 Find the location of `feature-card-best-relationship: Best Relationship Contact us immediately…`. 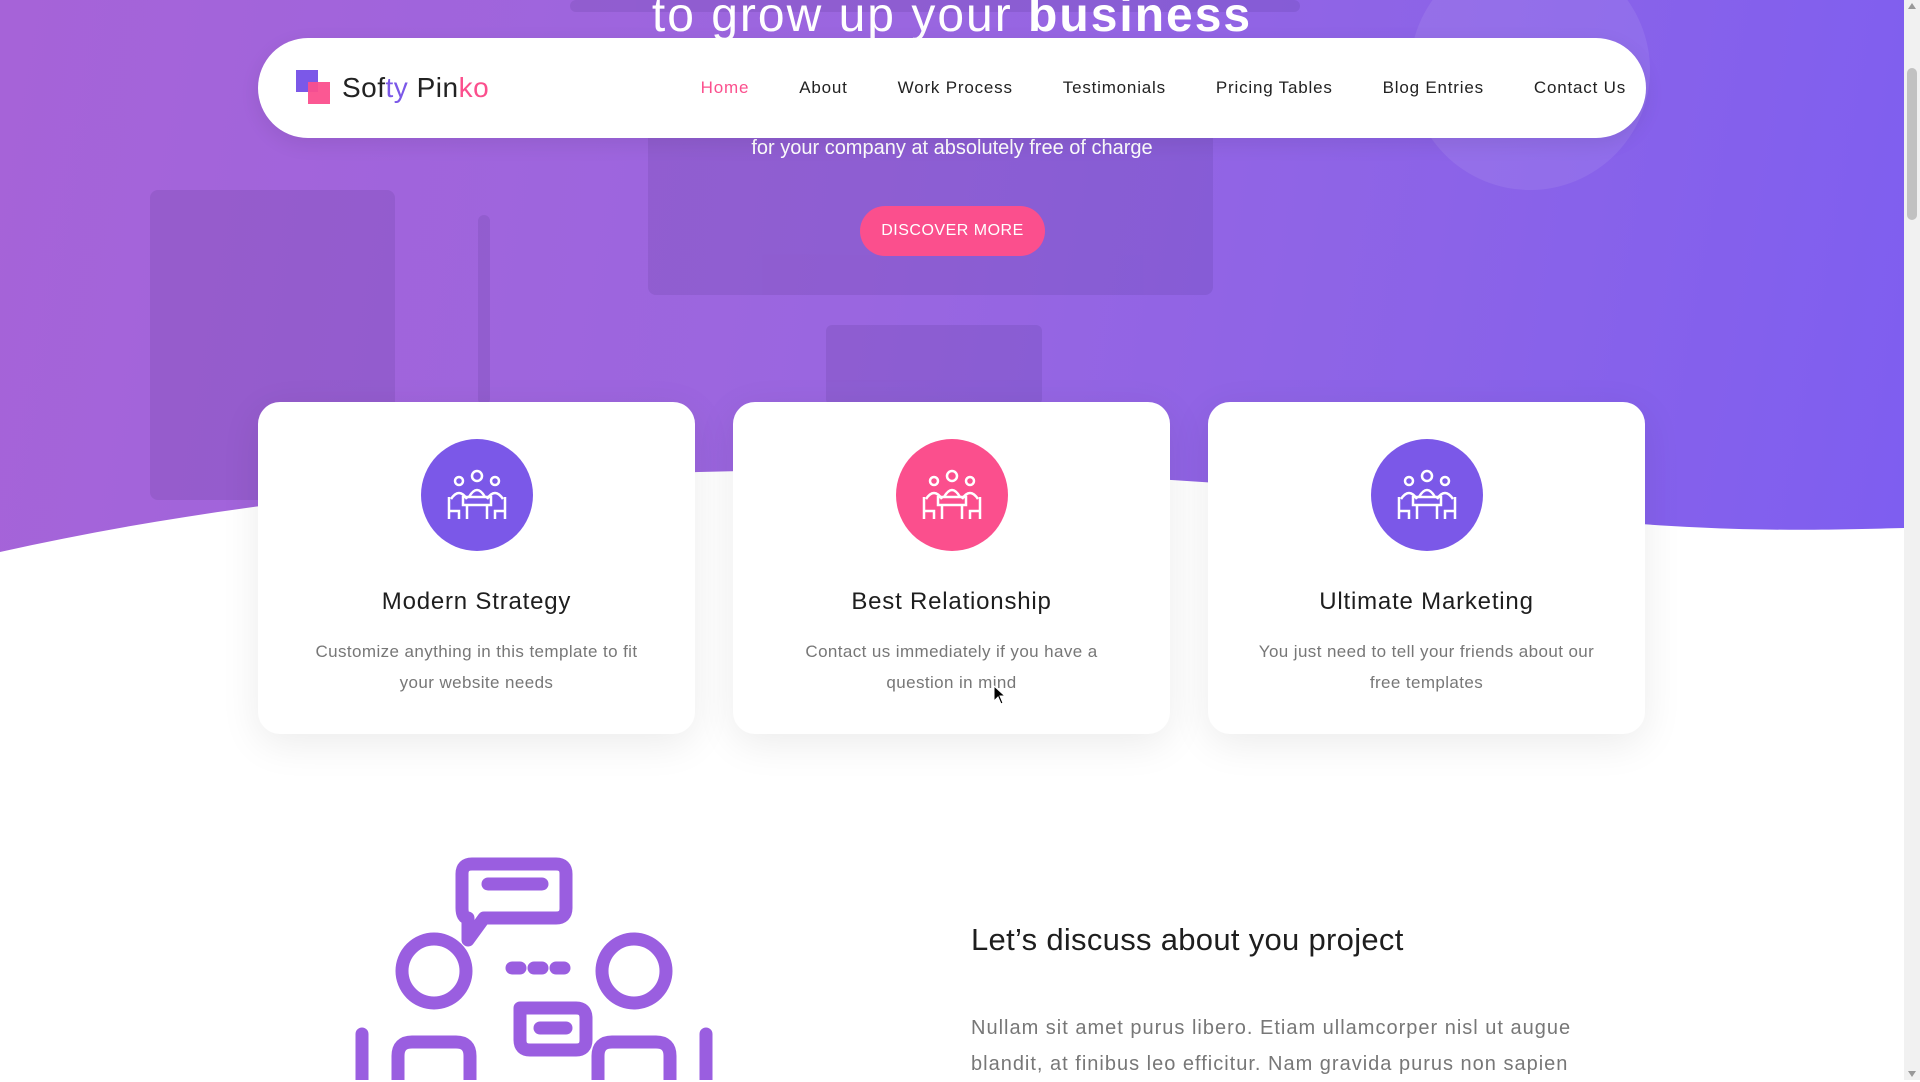

feature-card-best-relationship: Best Relationship Contact us immediately… is located at coordinates (951, 568).